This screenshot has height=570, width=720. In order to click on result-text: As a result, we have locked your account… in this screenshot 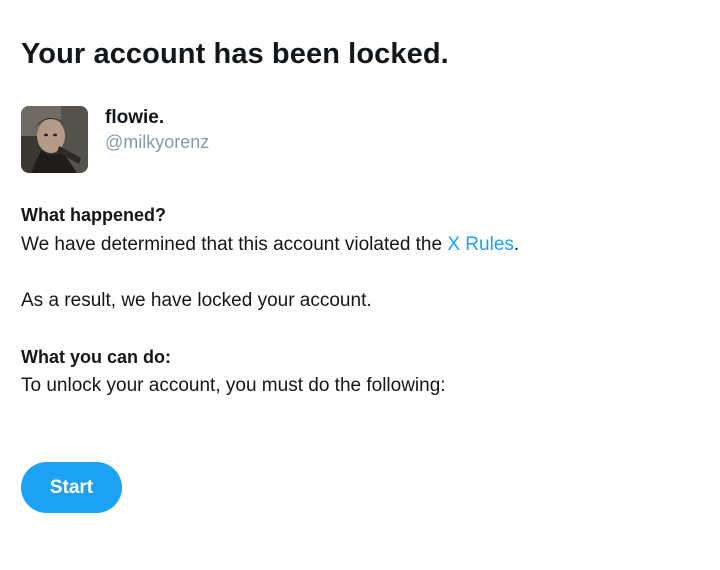, I will do `click(196, 300)`.